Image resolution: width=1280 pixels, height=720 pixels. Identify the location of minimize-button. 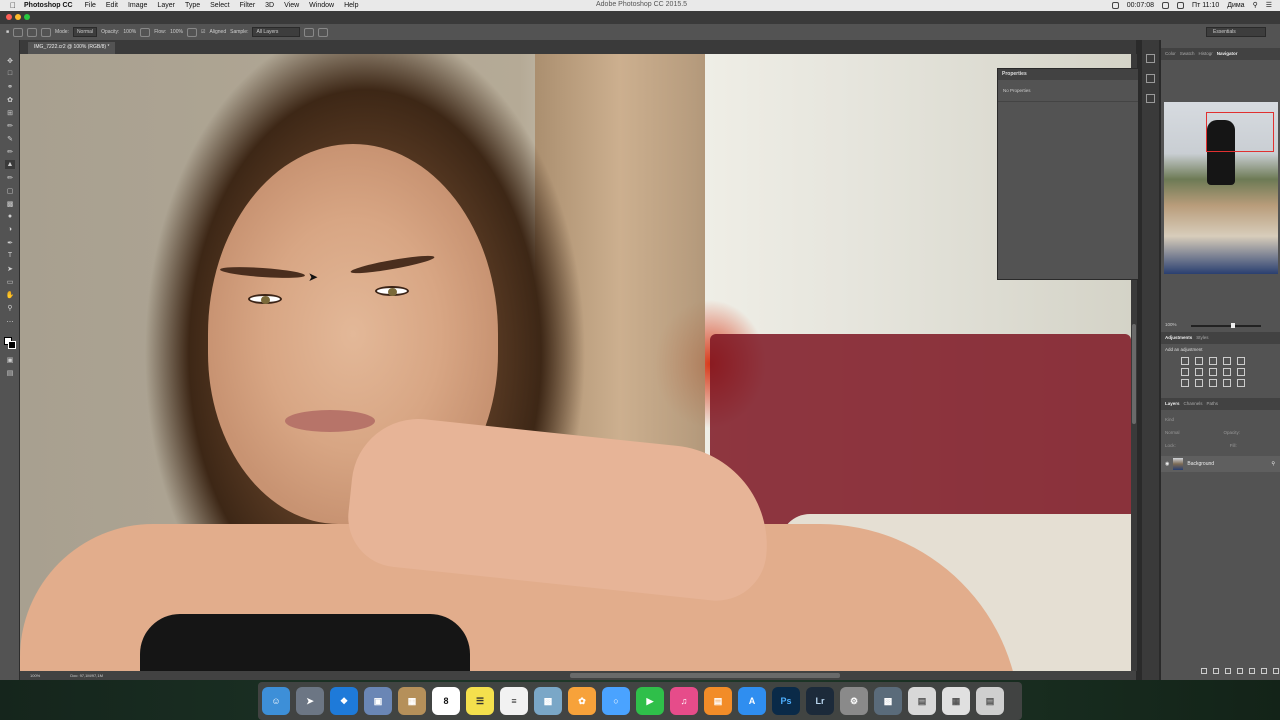
(18, 17).